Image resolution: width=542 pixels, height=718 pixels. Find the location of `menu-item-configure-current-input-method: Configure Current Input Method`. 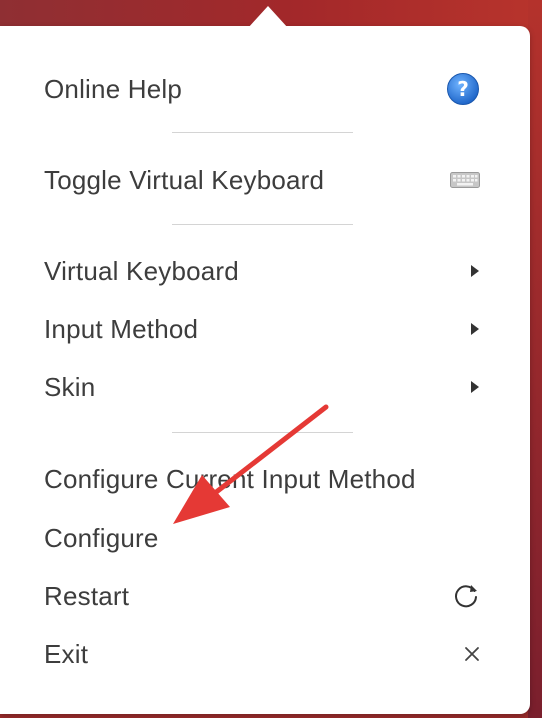

menu-item-configure-current-input-method: Configure Current Input Method is located at coordinates (265, 479).